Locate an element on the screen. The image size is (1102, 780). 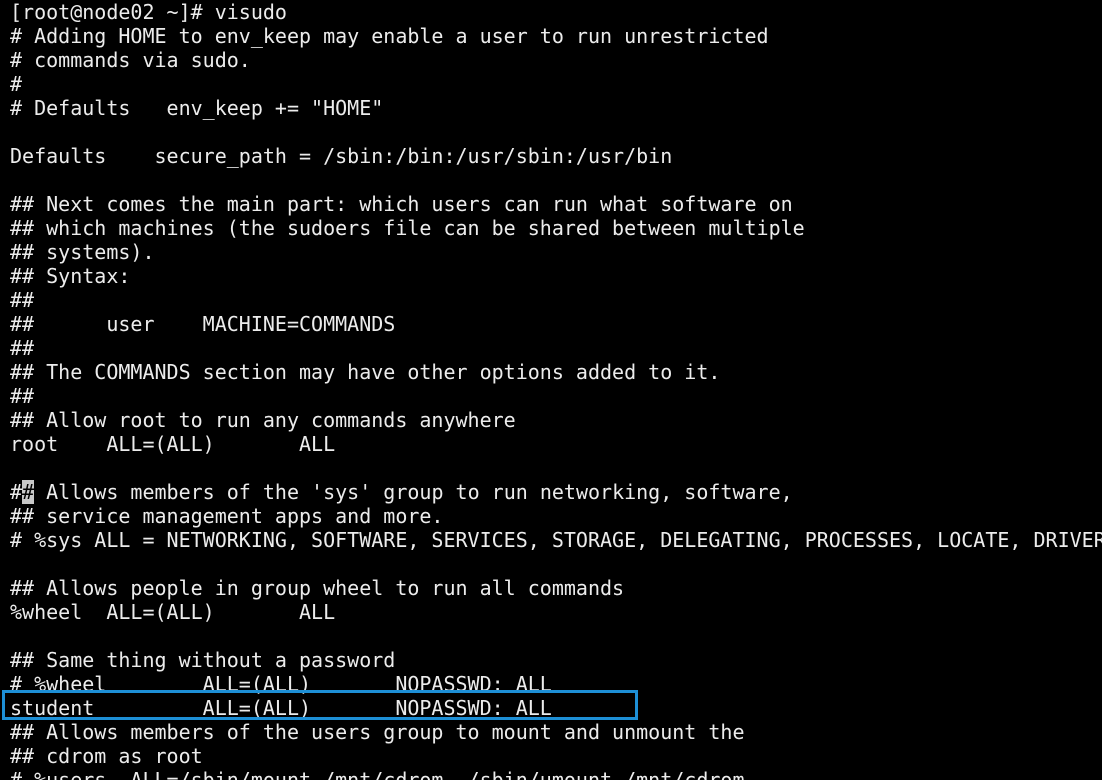
shell-prompt-line: [root@node02 ~]# visudo is located at coordinates (148, 12).